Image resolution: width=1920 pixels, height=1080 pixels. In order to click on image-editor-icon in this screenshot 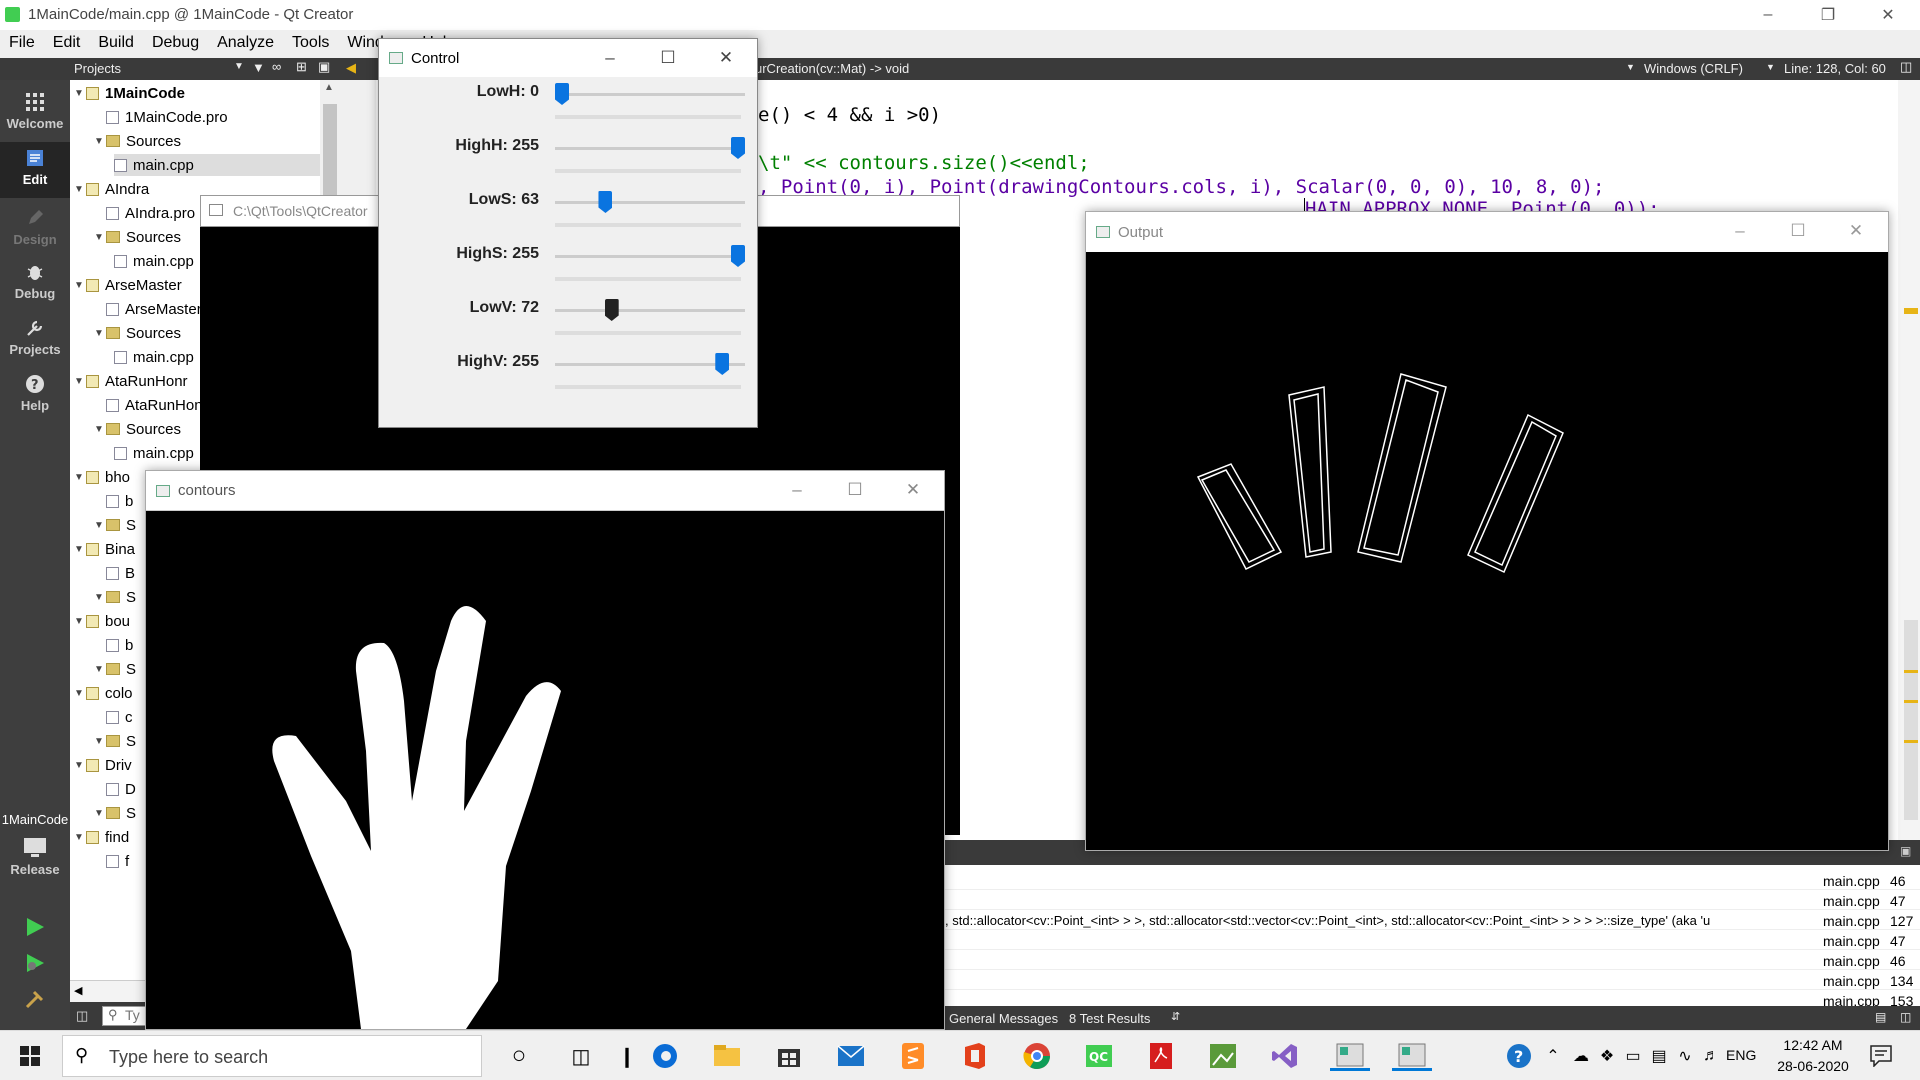, I will do `click(1223, 1056)`.